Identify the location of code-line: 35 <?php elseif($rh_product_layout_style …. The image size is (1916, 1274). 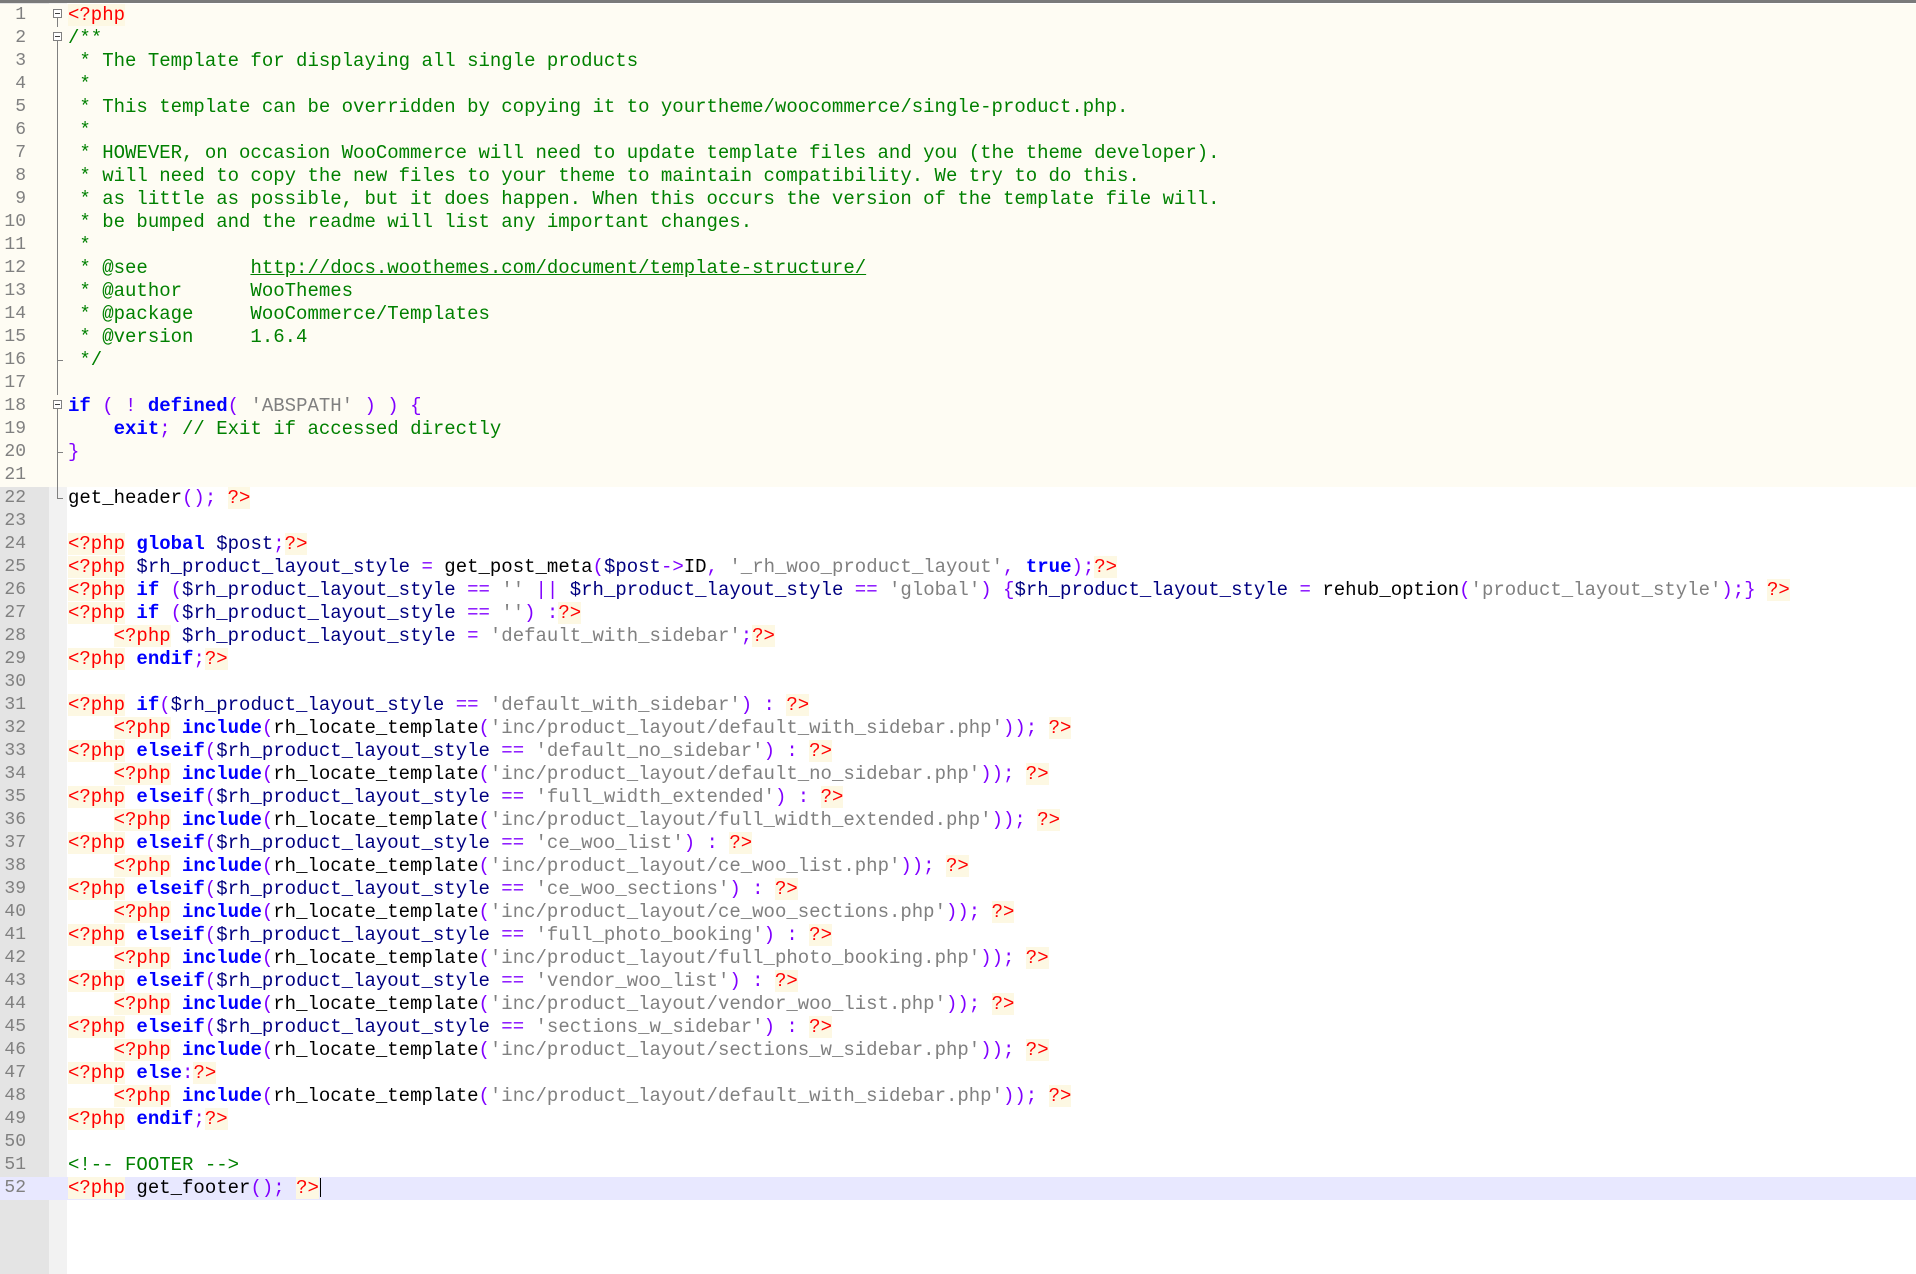
(958, 797).